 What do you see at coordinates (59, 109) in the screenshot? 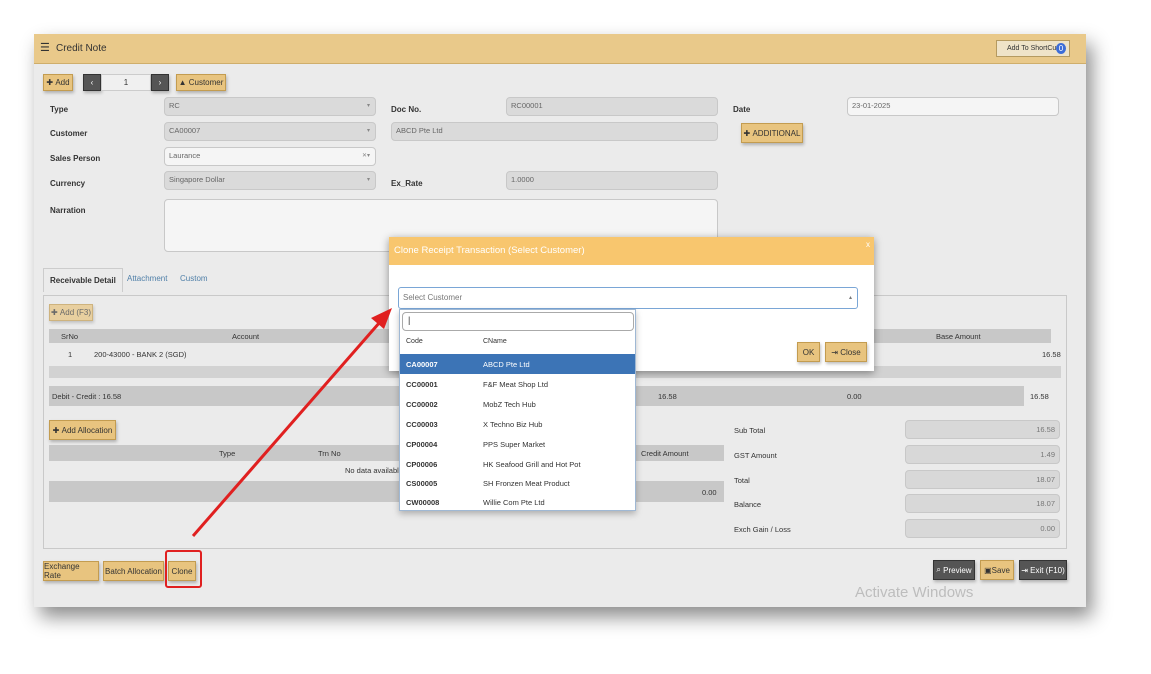
I see `type-label: Type` at bounding box center [59, 109].